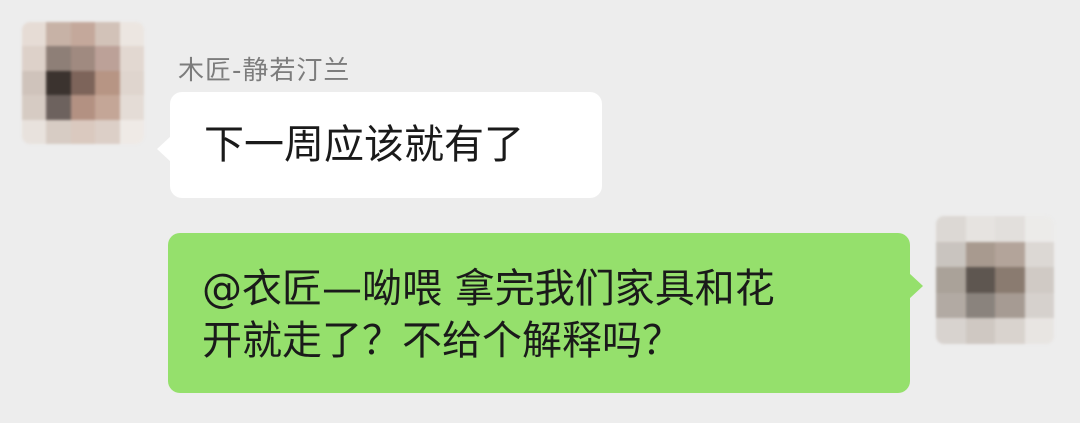  I want to click on incoming-message-bubble: 下一周应该就有了, so click(379, 145).